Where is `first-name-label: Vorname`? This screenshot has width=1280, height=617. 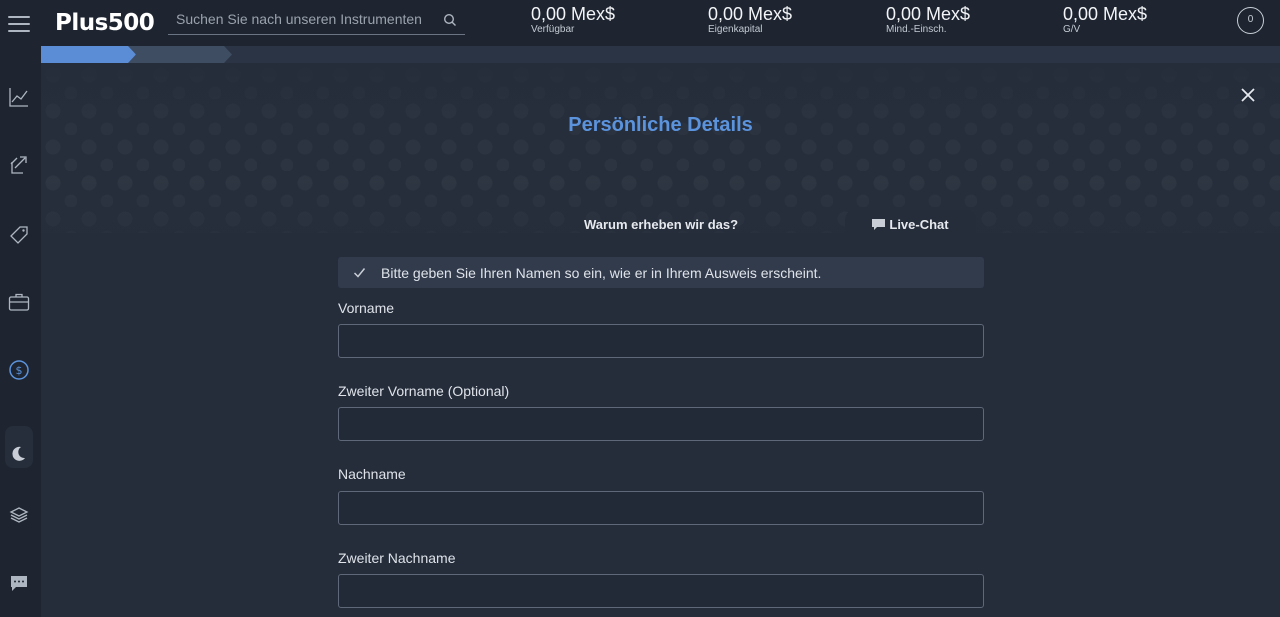 first-name-label: Vorname is located at coordinates (366, 308).